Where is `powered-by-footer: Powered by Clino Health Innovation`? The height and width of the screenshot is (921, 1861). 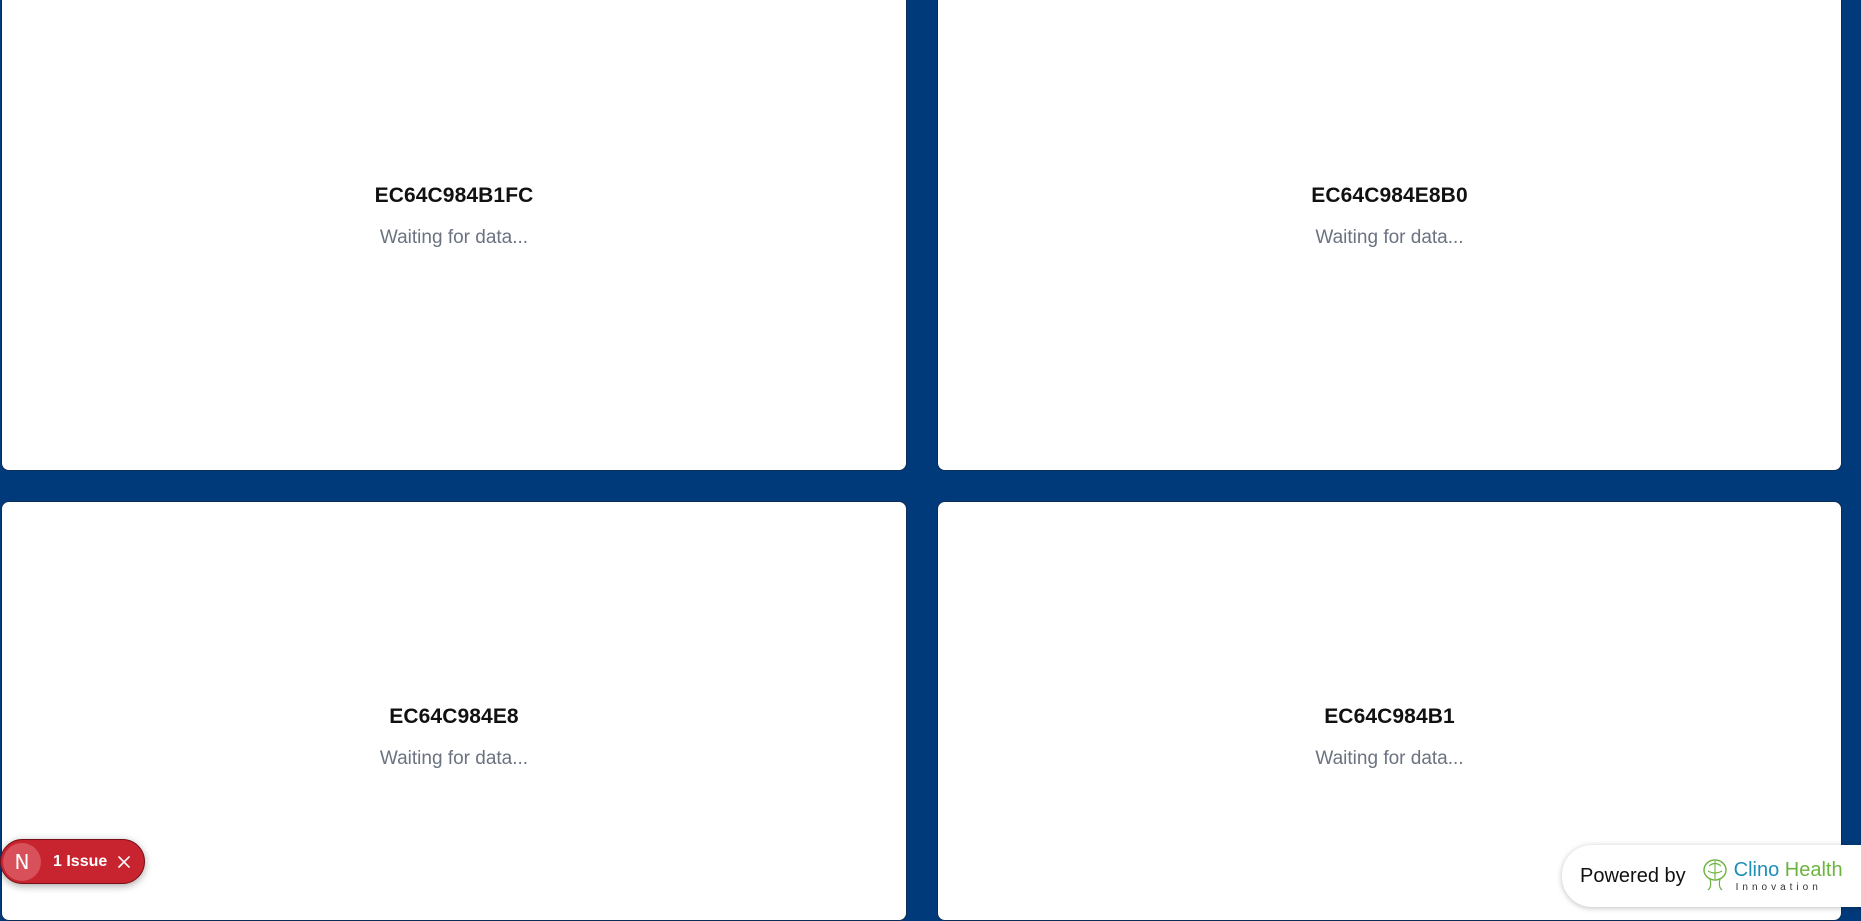 powered-by-footer: Powered by Clino Health Innovation is located at coordinates (1711, 876).